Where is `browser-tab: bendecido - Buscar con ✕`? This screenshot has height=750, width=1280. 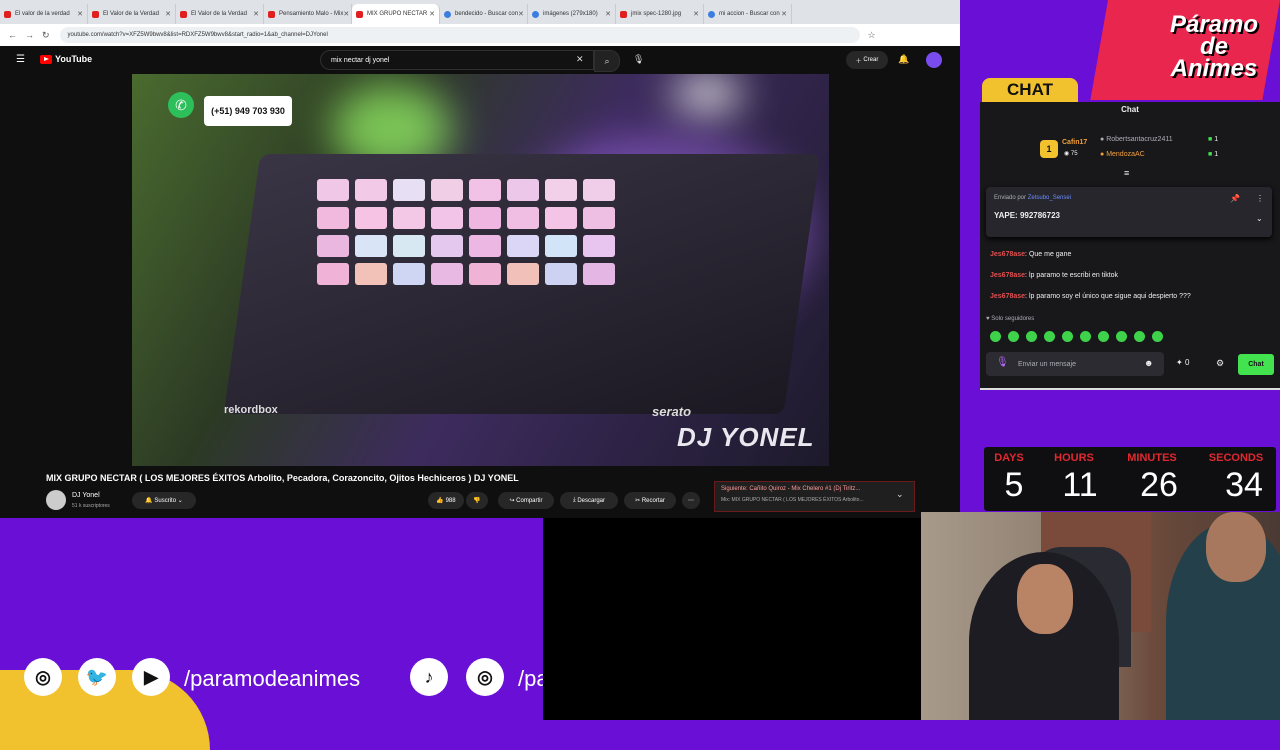
browser-tab: bendecido - Buscar con ✕ is located at coordinates (484, 14).